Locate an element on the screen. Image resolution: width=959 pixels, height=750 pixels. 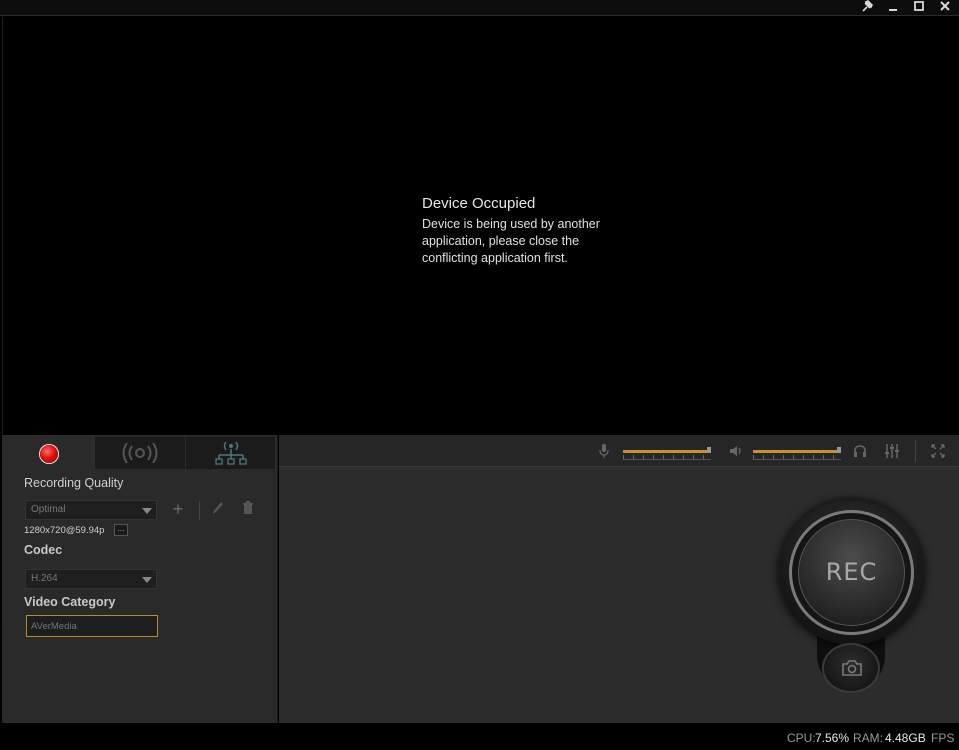
tab-record is located at coordinates (49, 453).